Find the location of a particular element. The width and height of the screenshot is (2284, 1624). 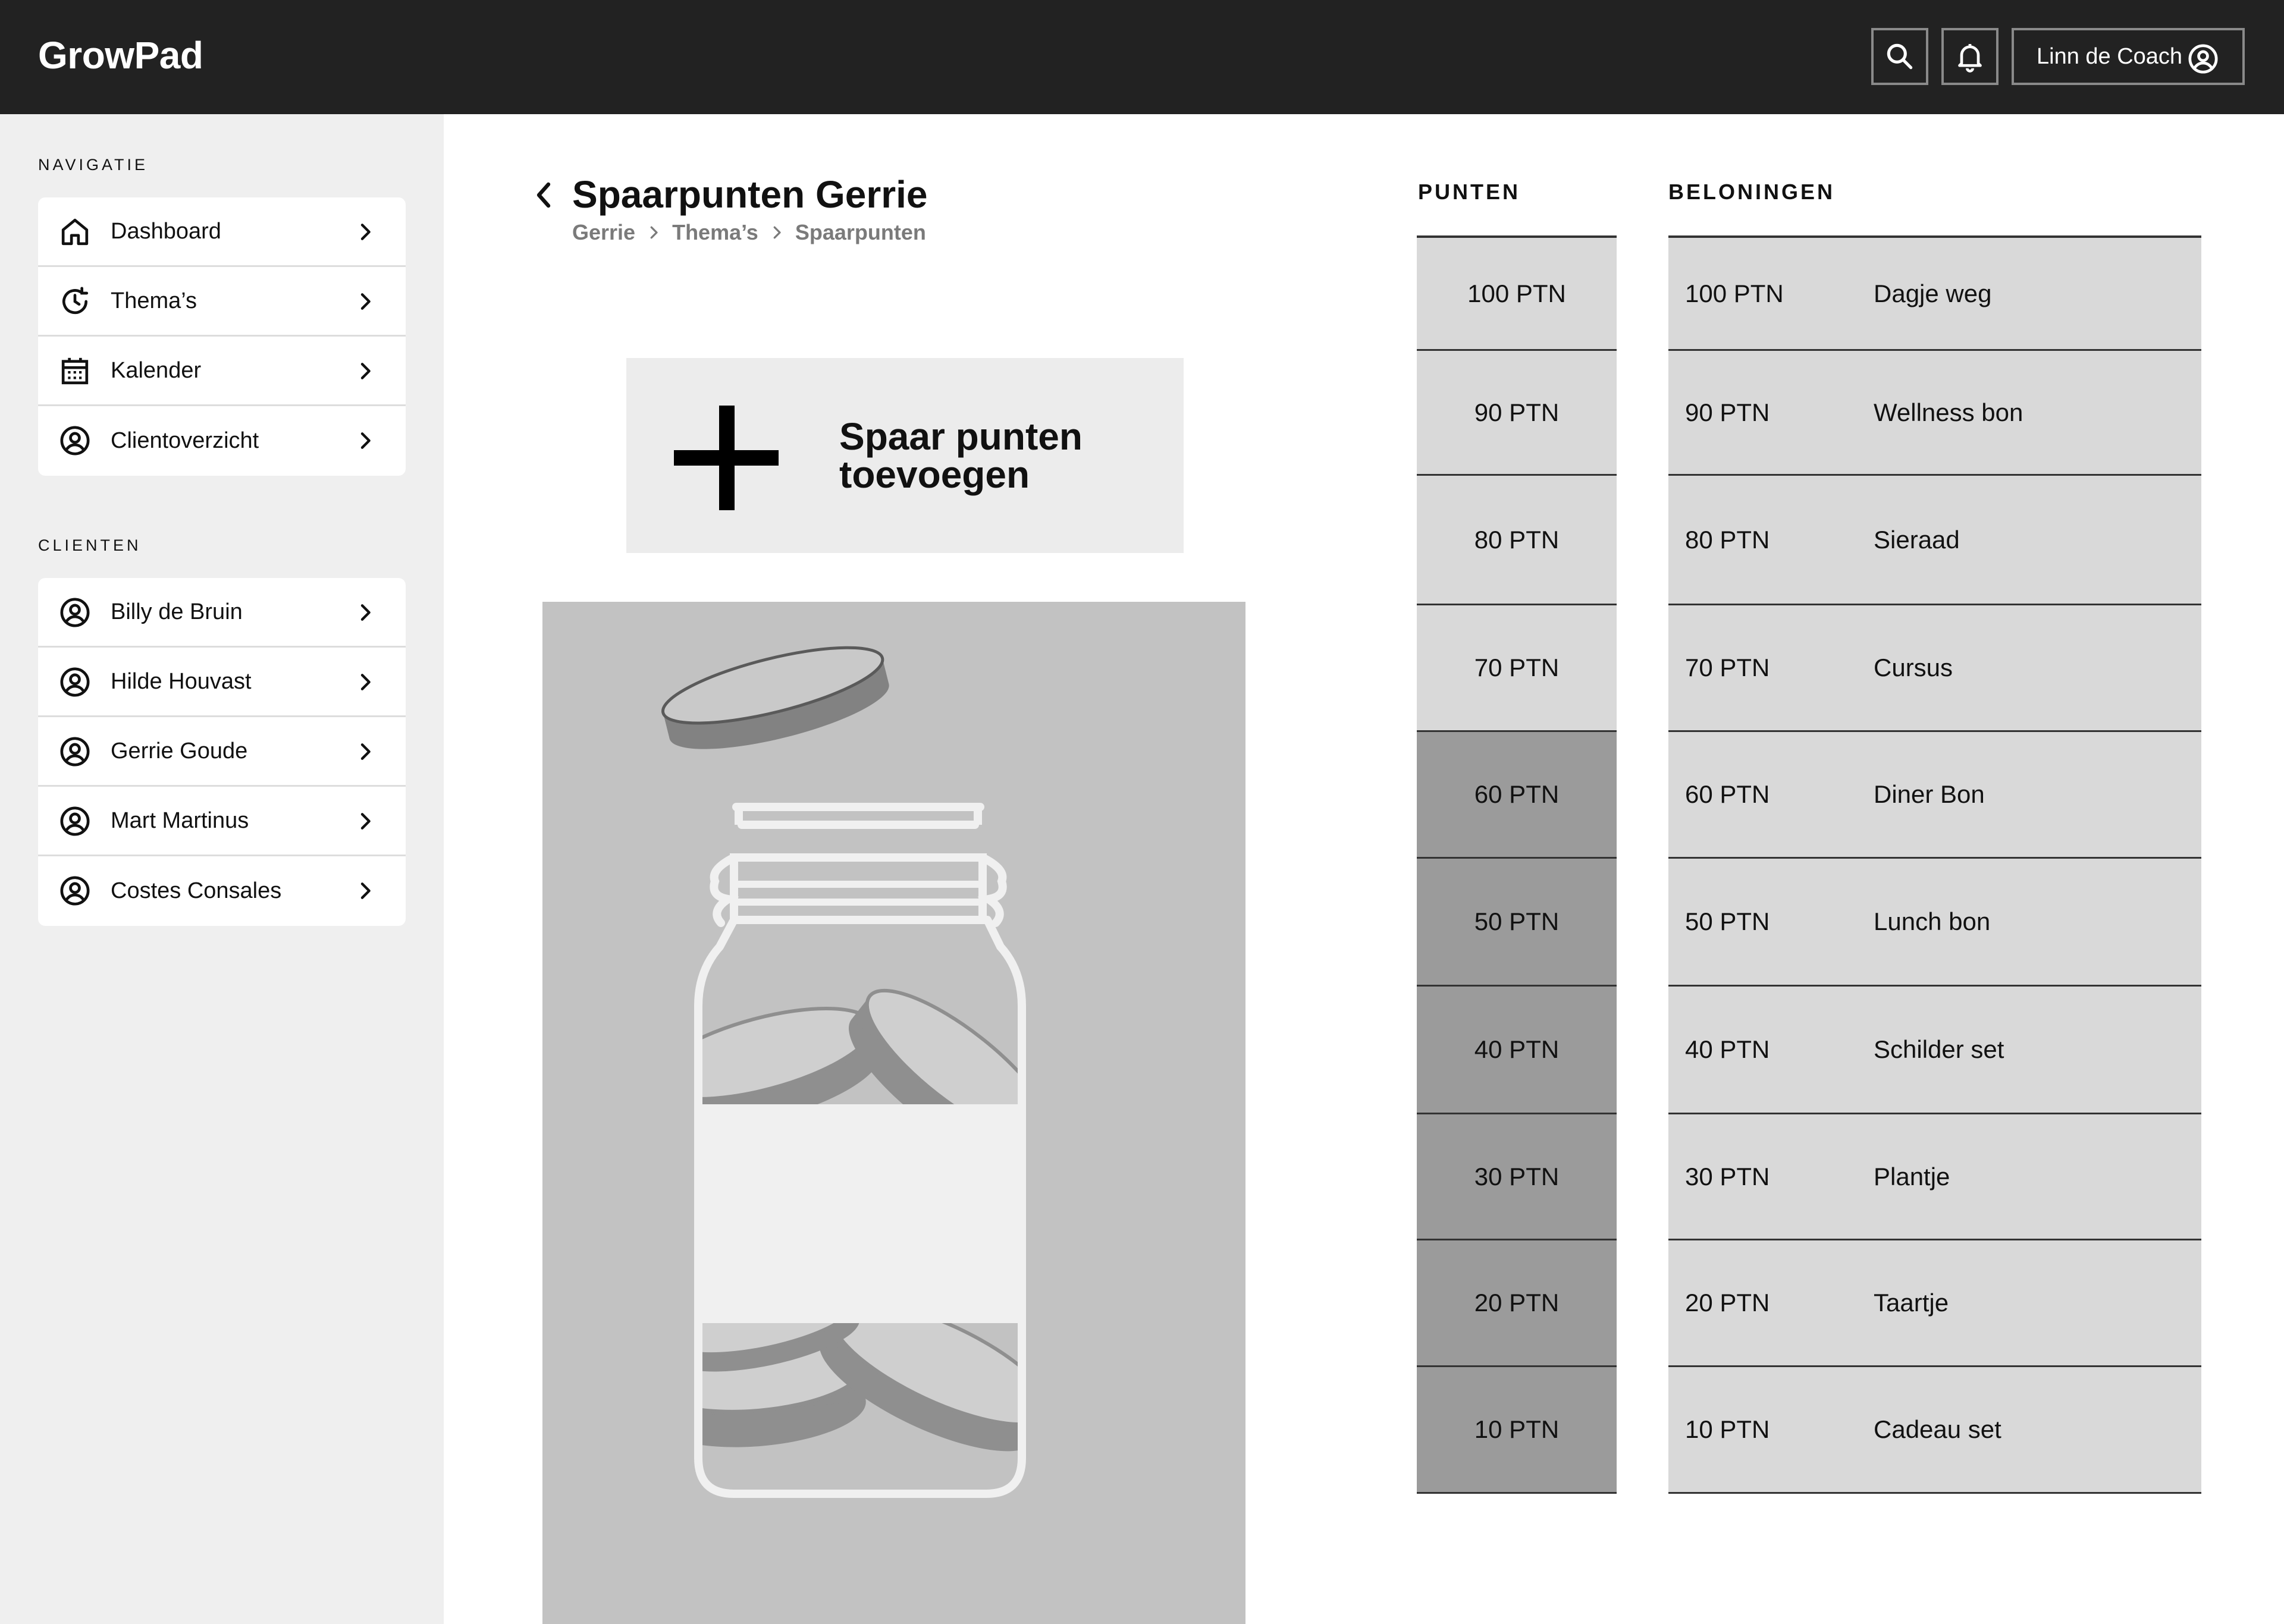

home-icon is located at coordinates (75, 232).